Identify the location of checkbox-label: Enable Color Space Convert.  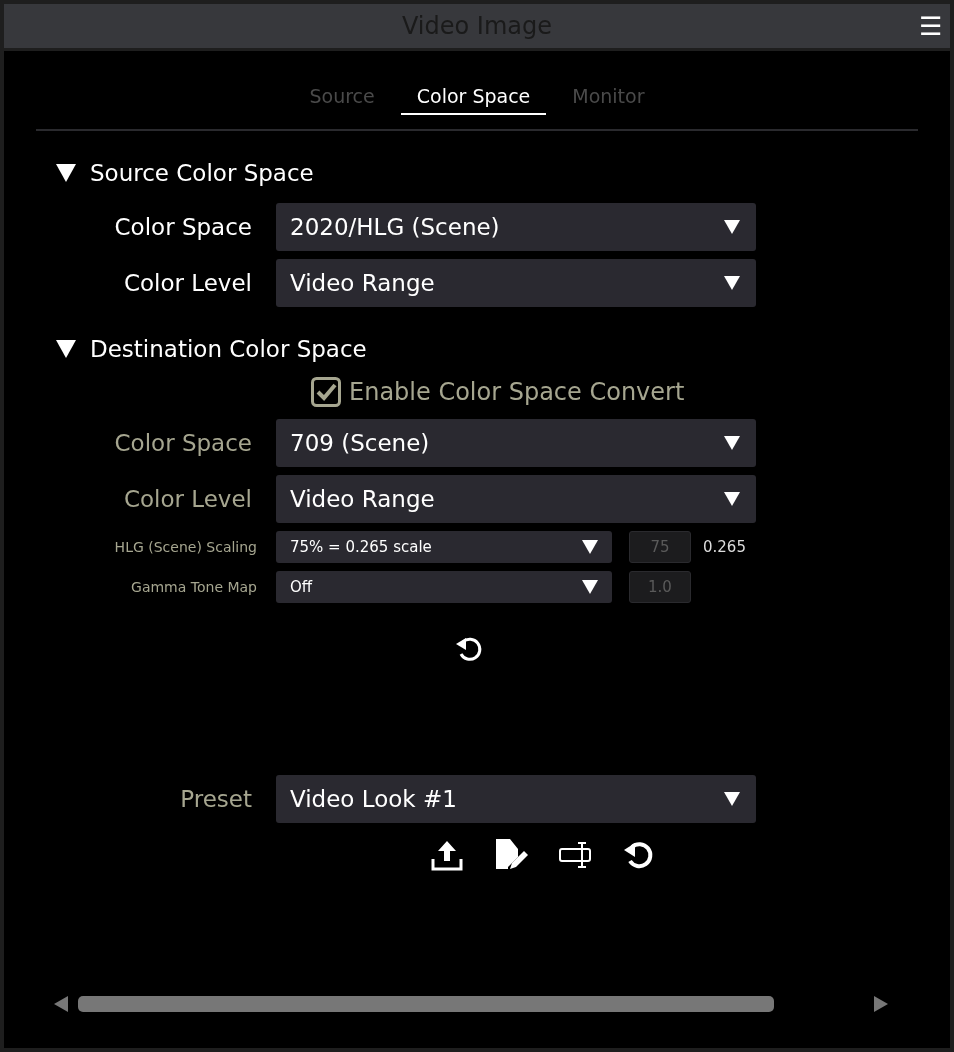
(517, 392).